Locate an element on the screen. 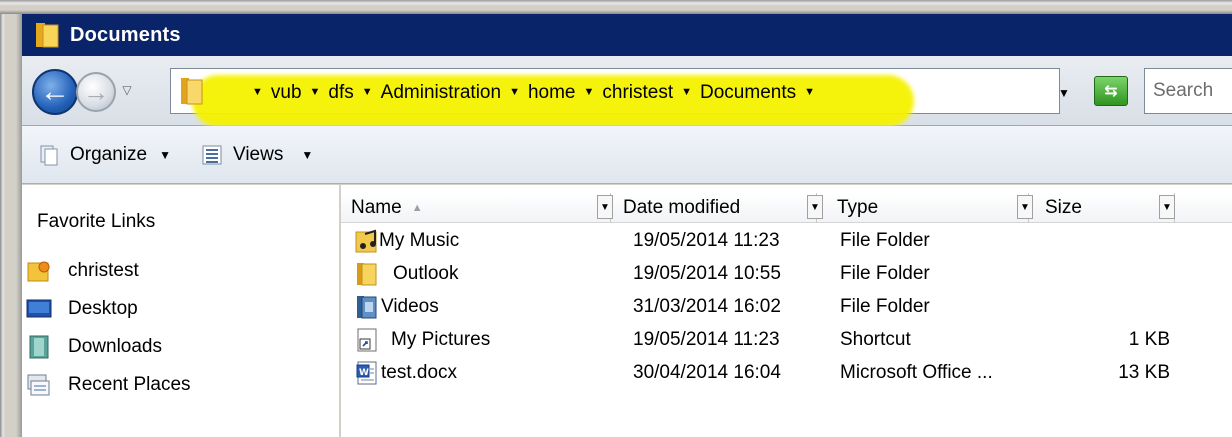  downloads-icon is located at coordinates (39, 347).